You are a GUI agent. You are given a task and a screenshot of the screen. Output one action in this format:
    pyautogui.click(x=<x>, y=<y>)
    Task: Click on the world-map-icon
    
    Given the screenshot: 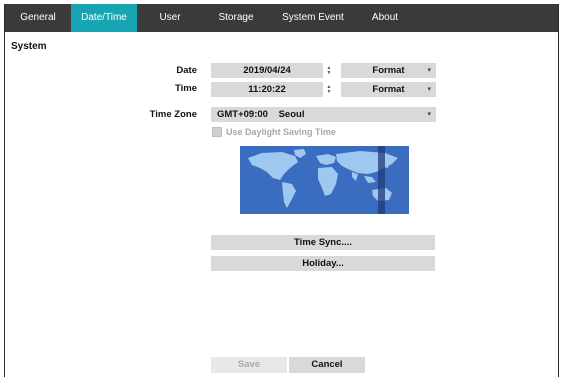 What is the action you would take?
    pyautogui.click(x=324, y=180)
    